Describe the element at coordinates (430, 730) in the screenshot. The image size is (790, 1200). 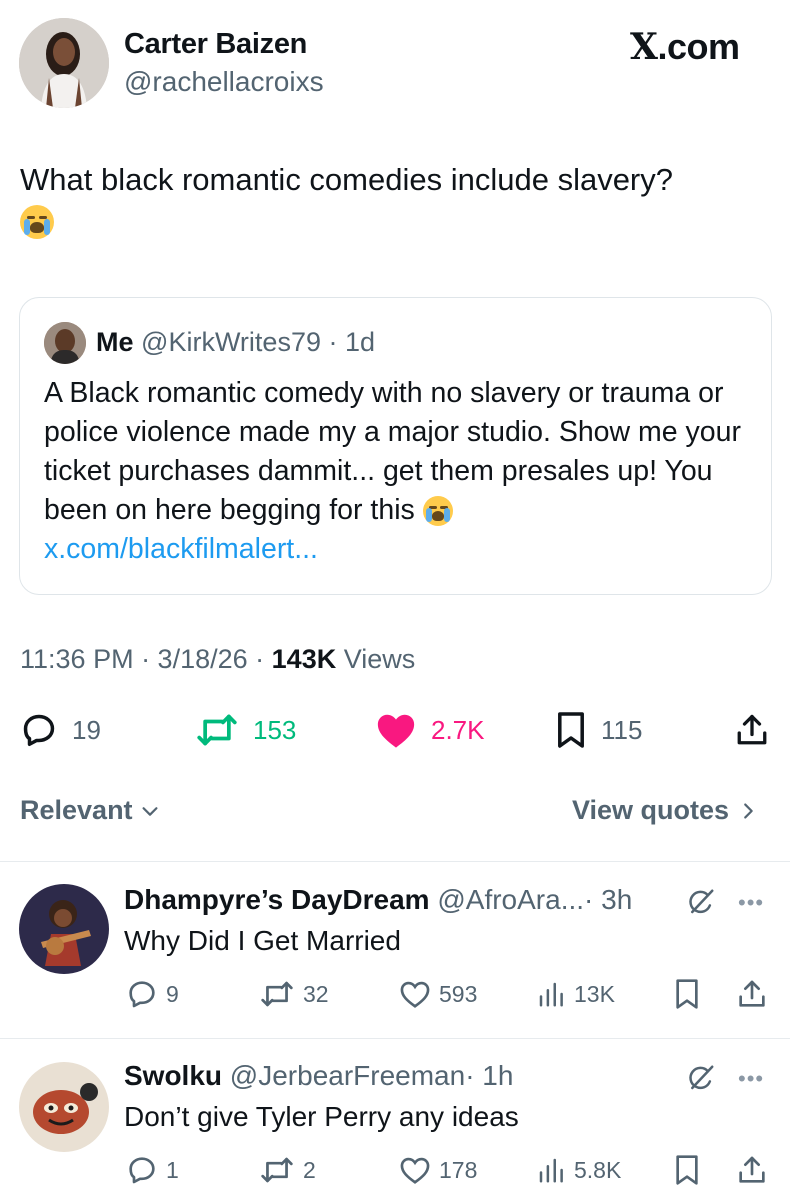
I see `like-button: 2.7K` at that location.